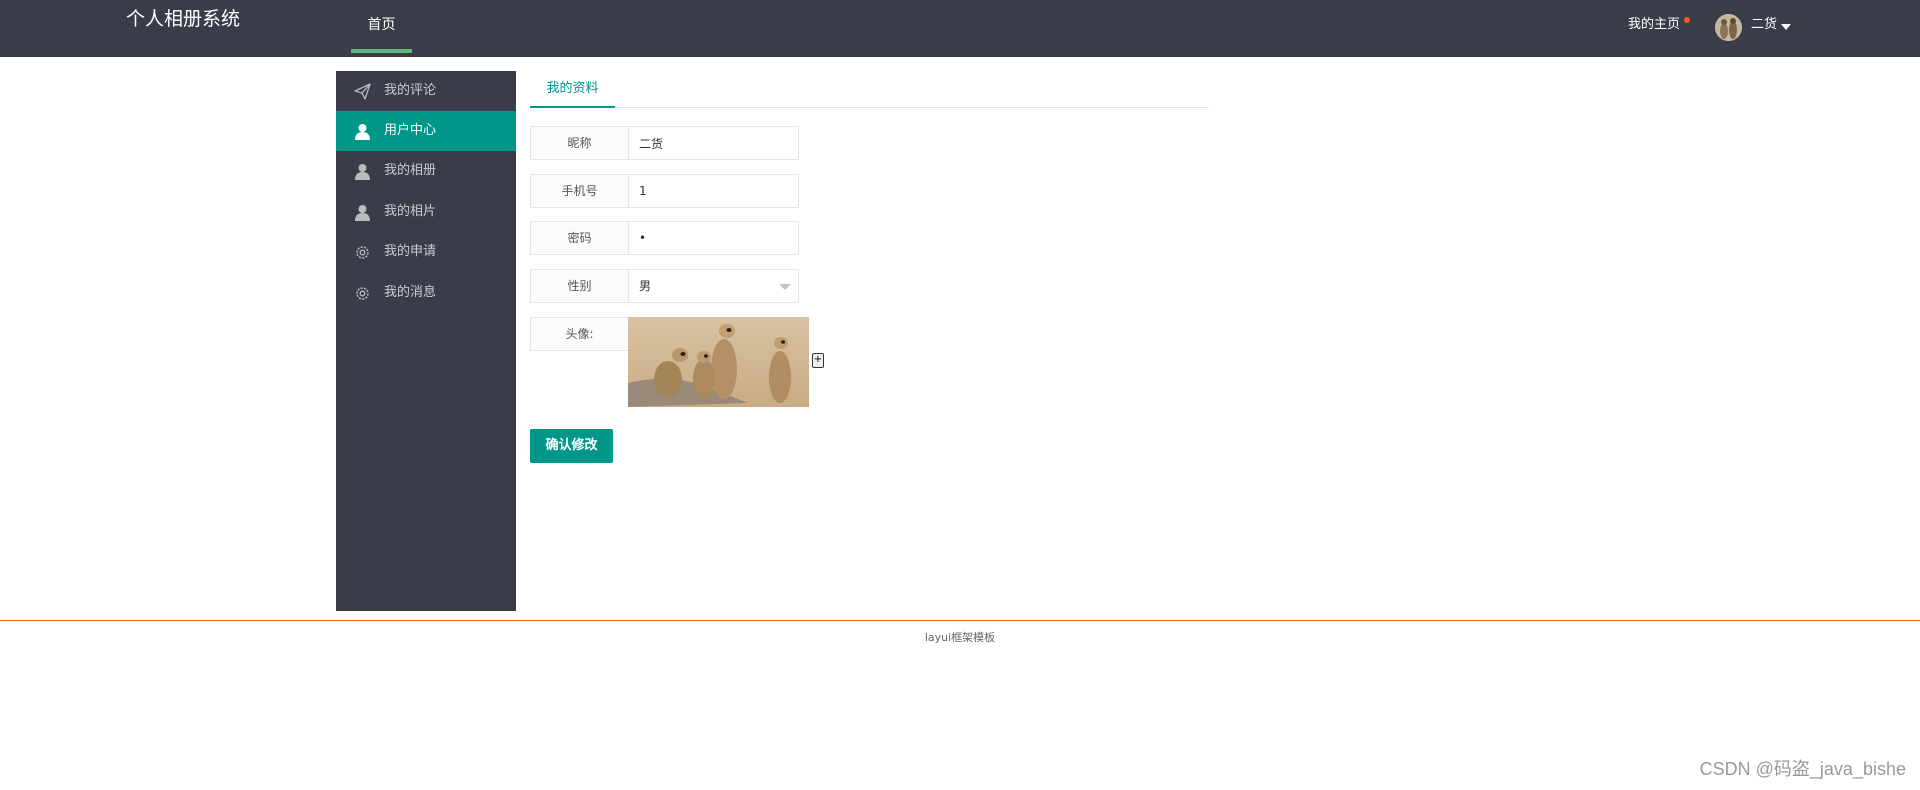  Describe the element at coordinates (410, 211) in the screenshot. I see `sidebar-item-label: 我的相片` at that location.